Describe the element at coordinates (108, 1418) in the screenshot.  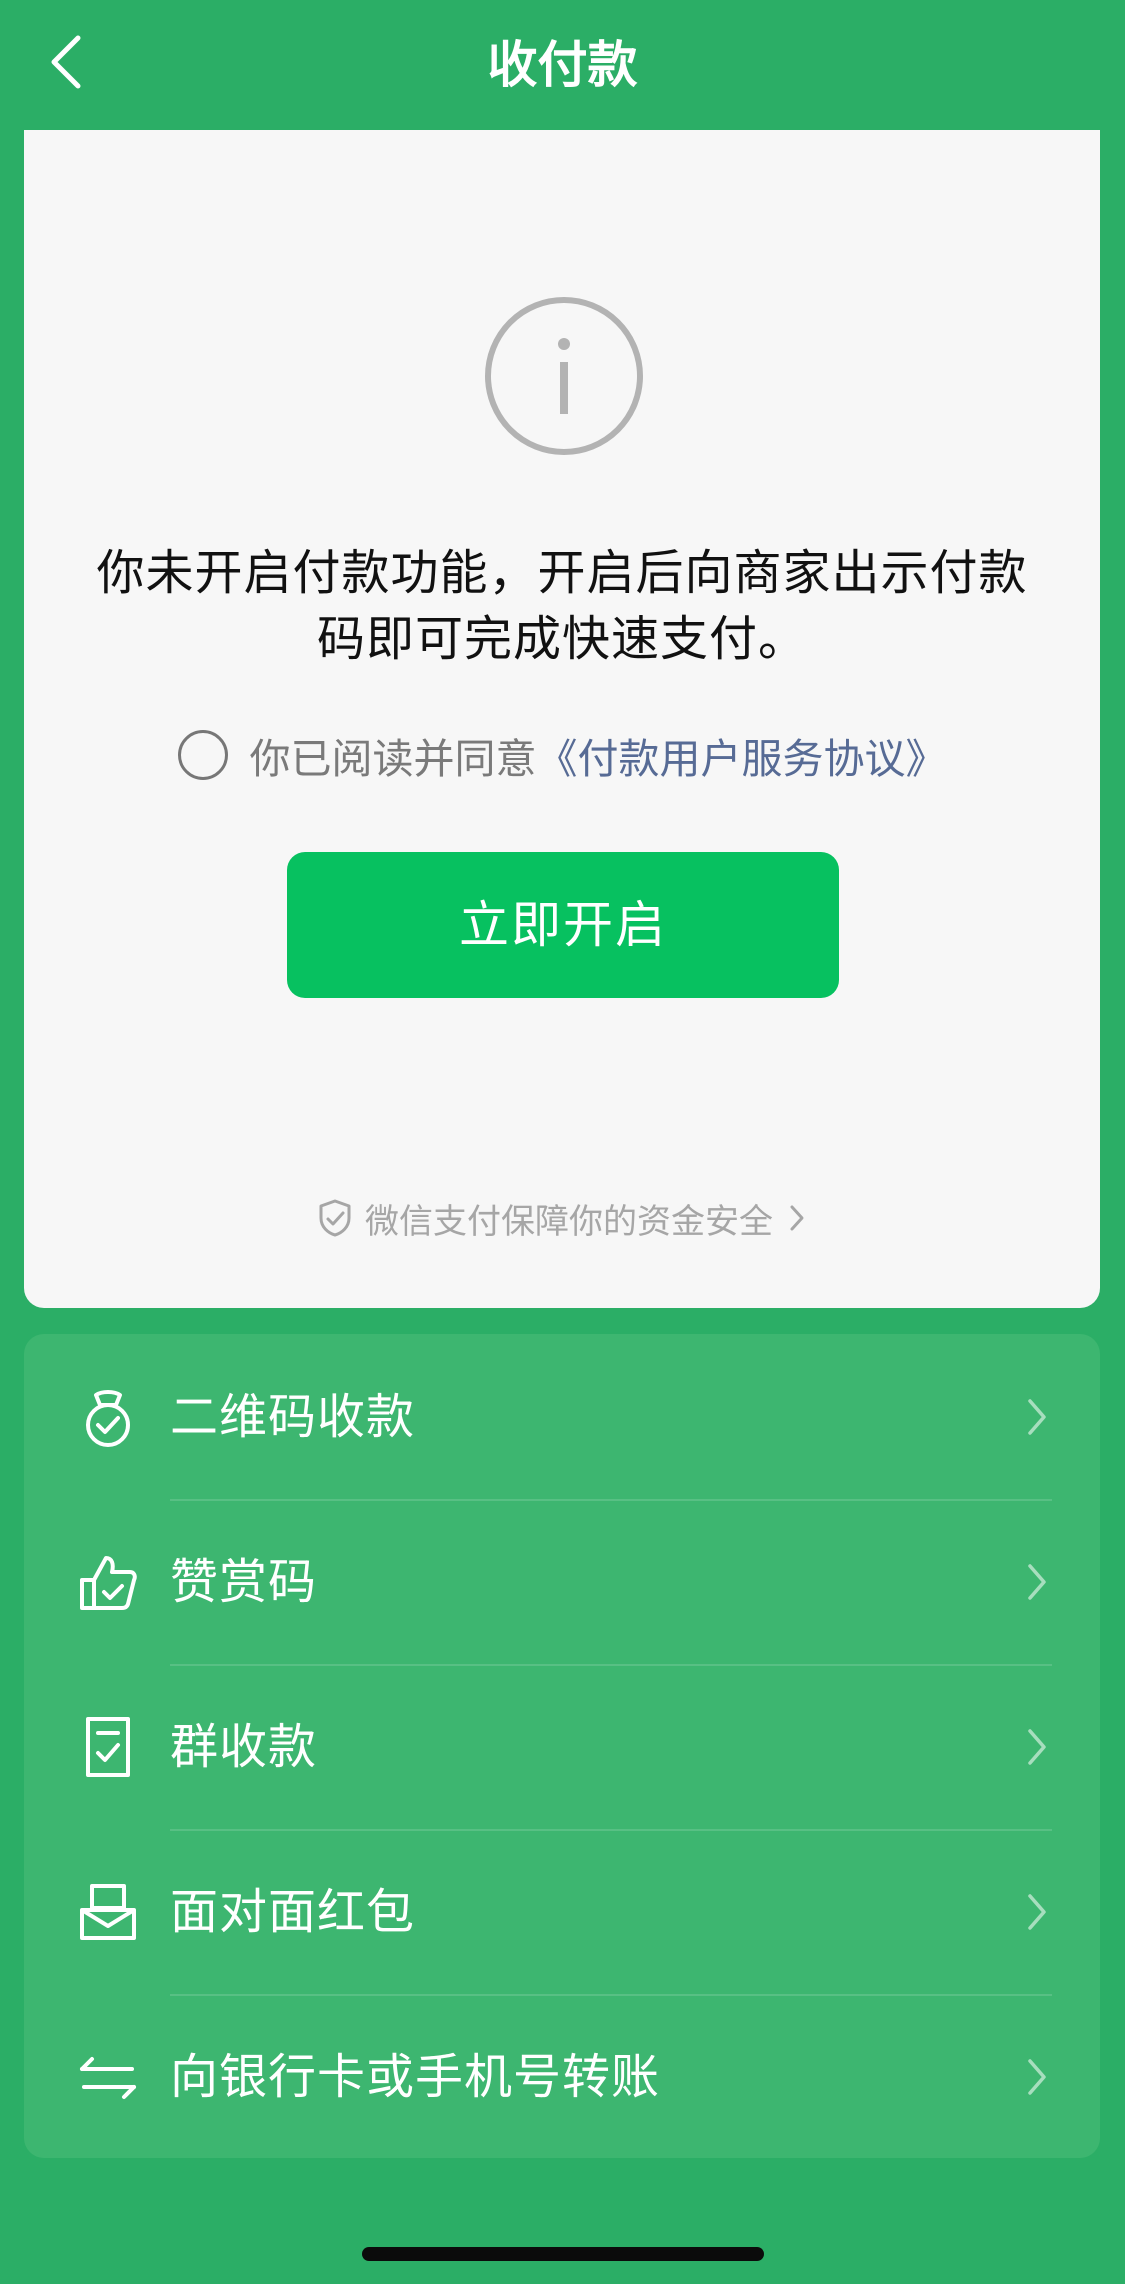
I see `money-bag-icon` at that location.